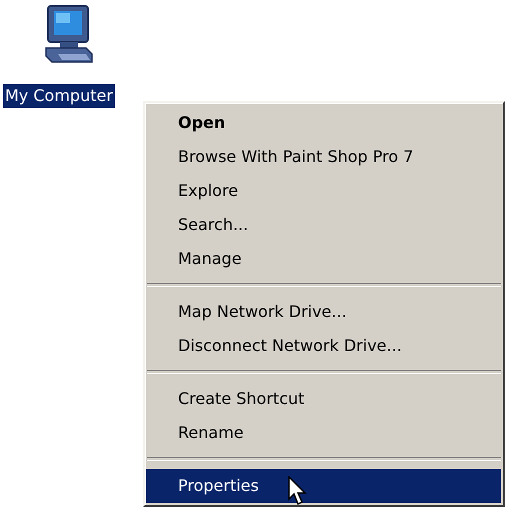  Describe the element at coordinates (323, 259) in the screenshot. I see `menu-item: Manage` at that location.